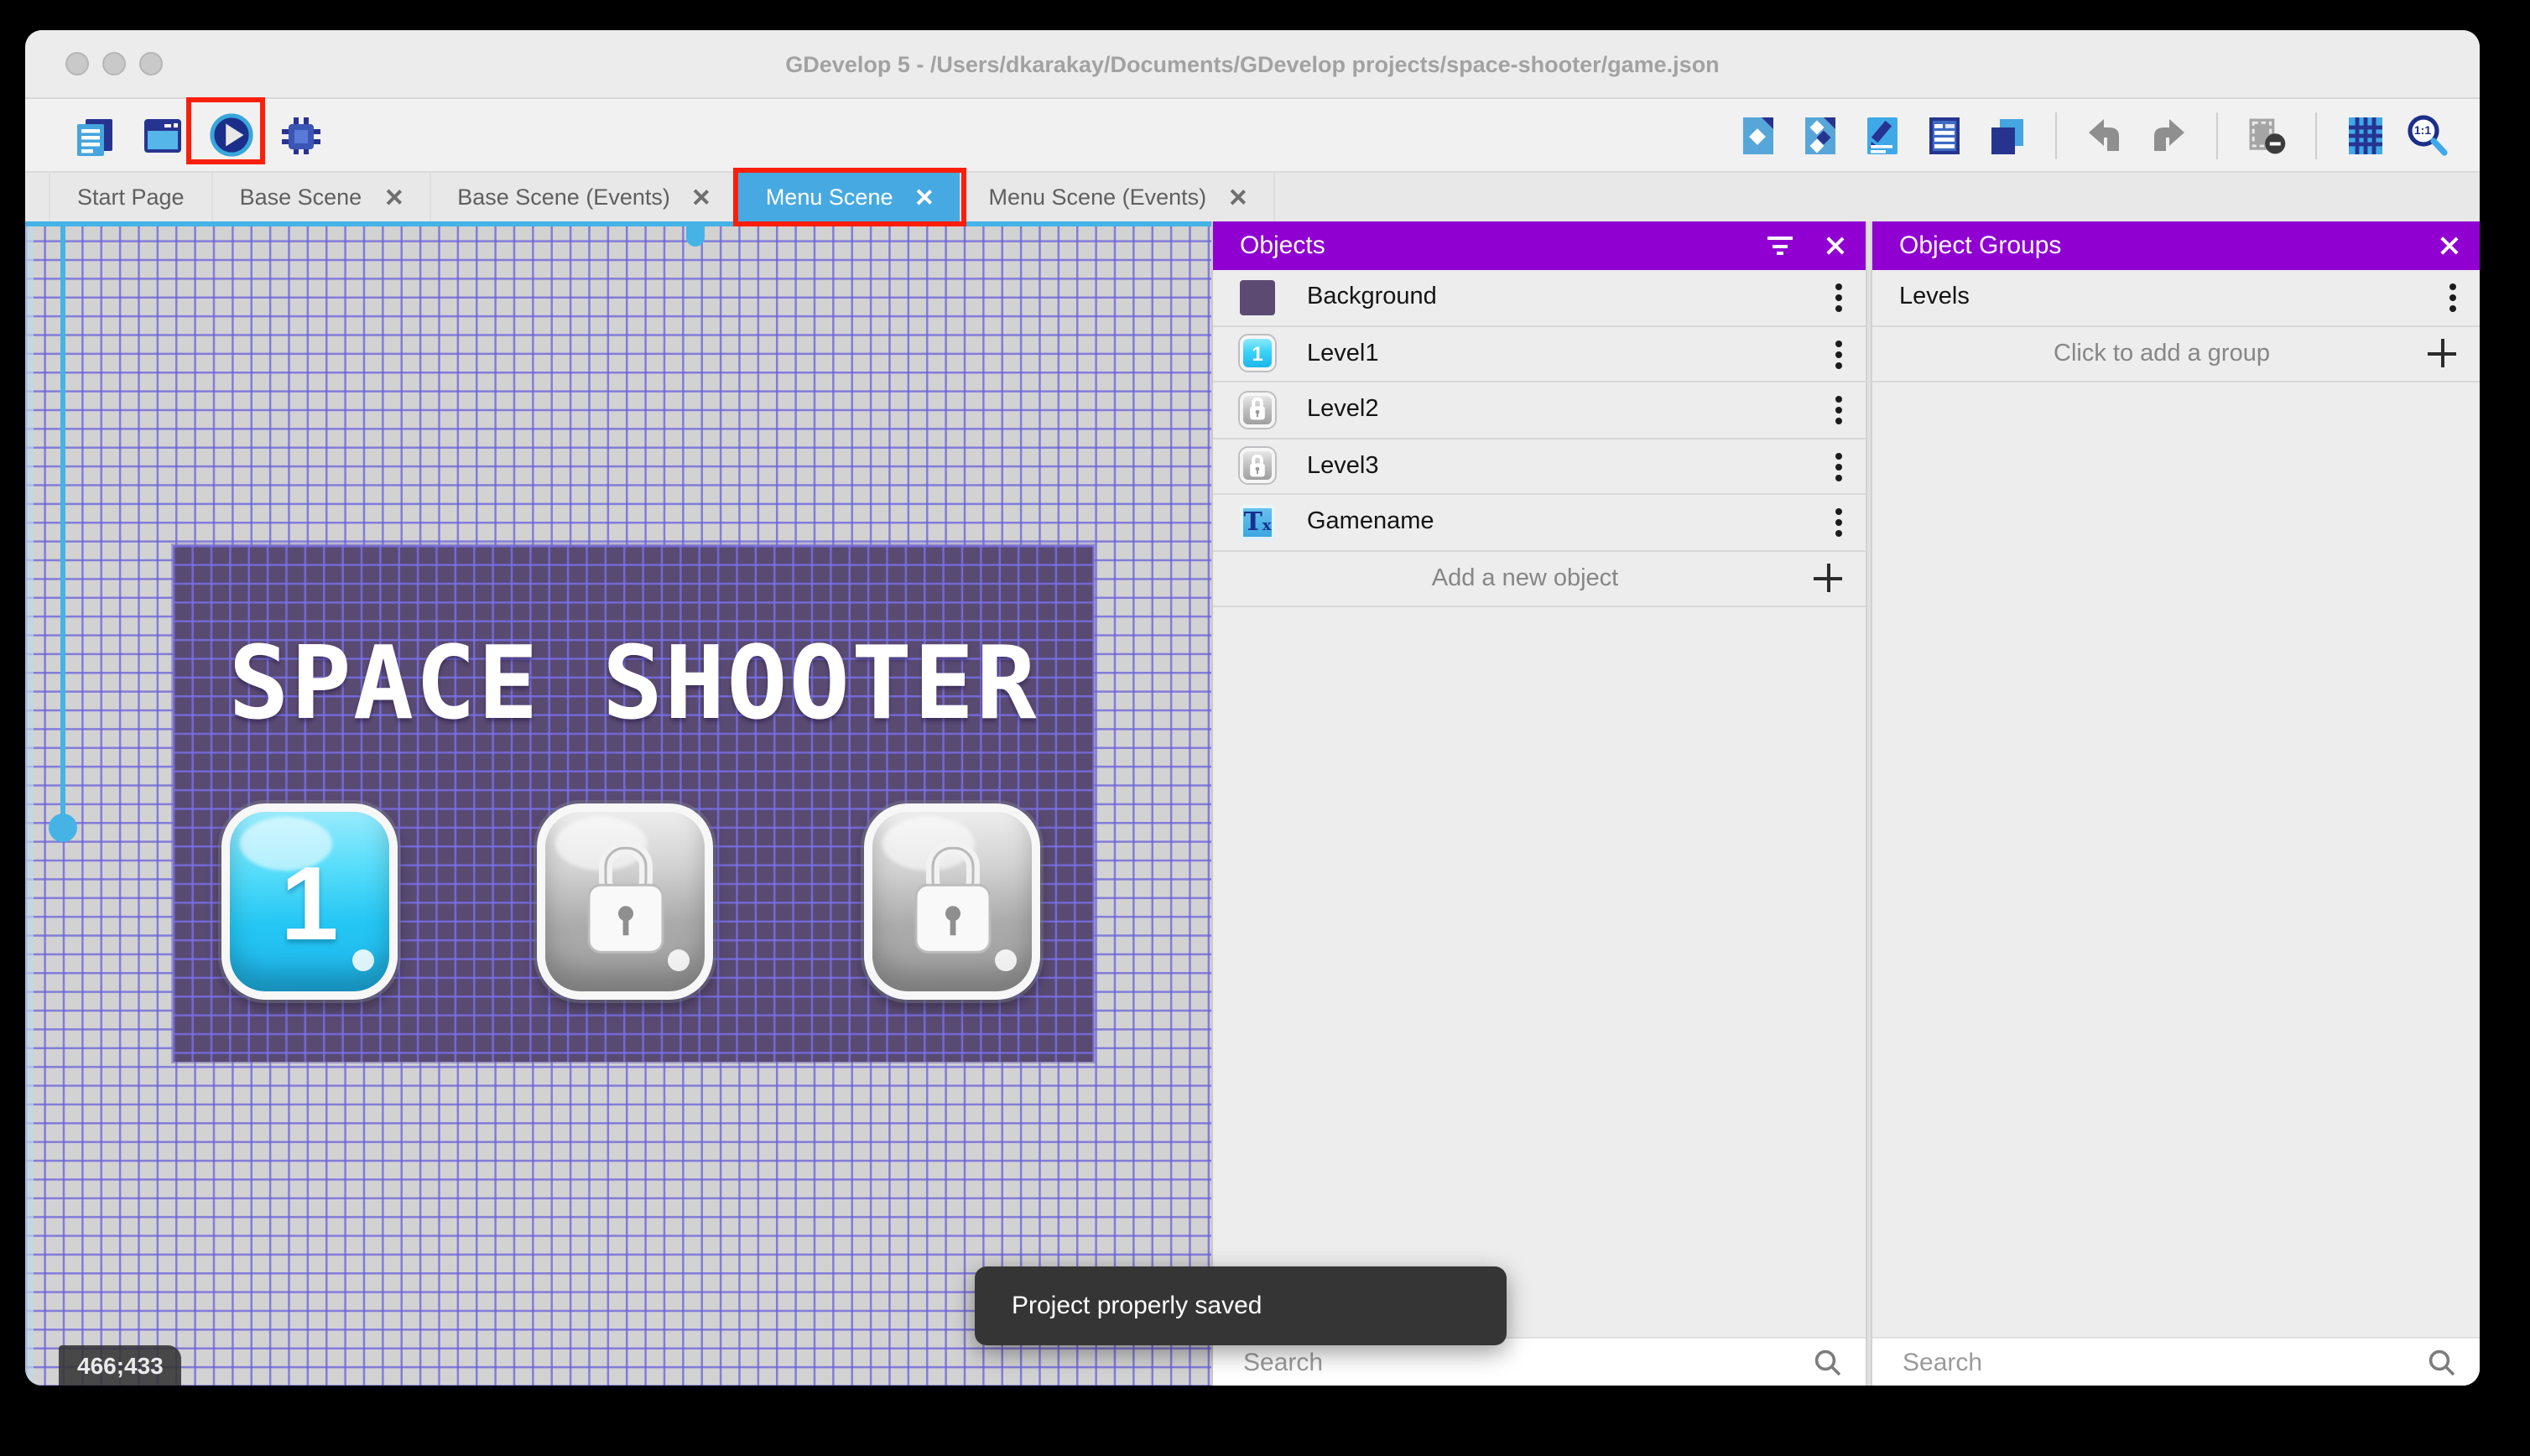  I want to click on tab-menu-scene: Menu Scene, so click(850, 197).